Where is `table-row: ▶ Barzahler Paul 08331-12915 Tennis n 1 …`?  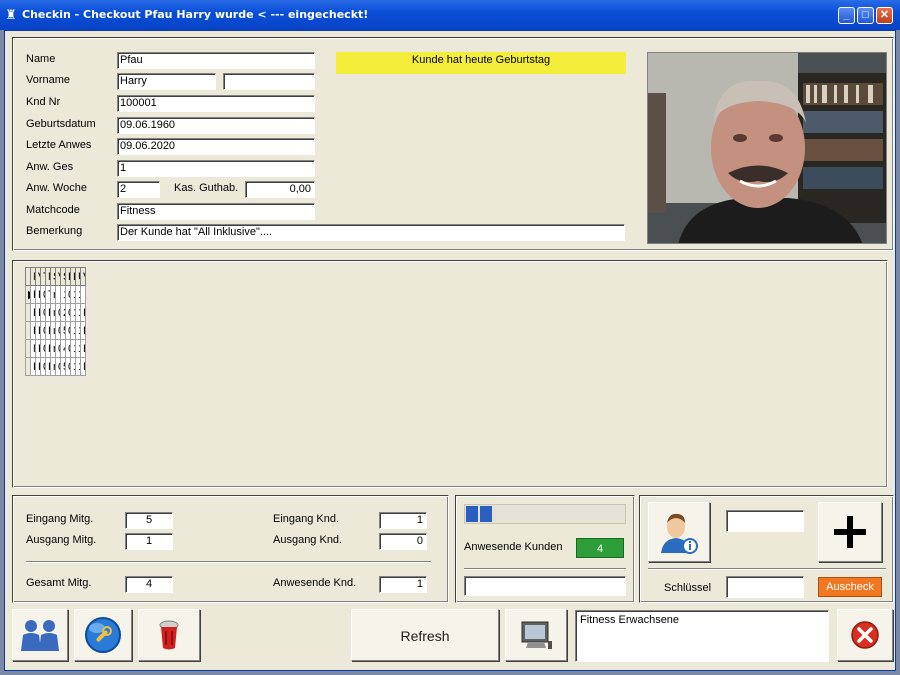 table-row: ▶ Barzahler Paul 08331-12915 Tennis n 1 … is located at coordinates (55, 294).